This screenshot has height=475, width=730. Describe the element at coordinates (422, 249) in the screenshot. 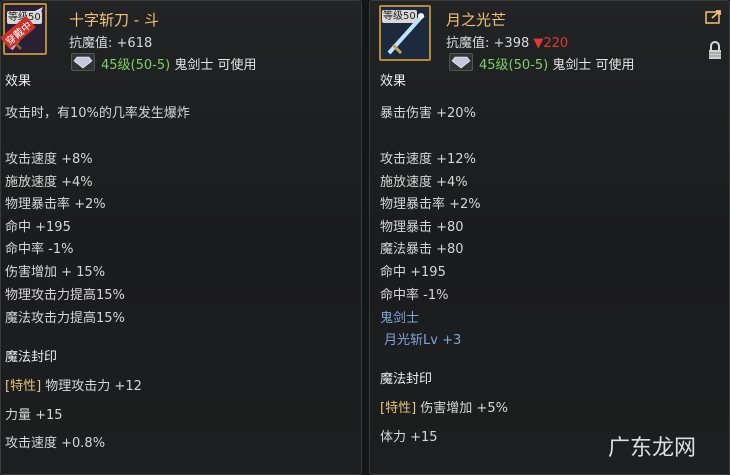

I see `stat-line: 魔法暴击 +80` at that location.